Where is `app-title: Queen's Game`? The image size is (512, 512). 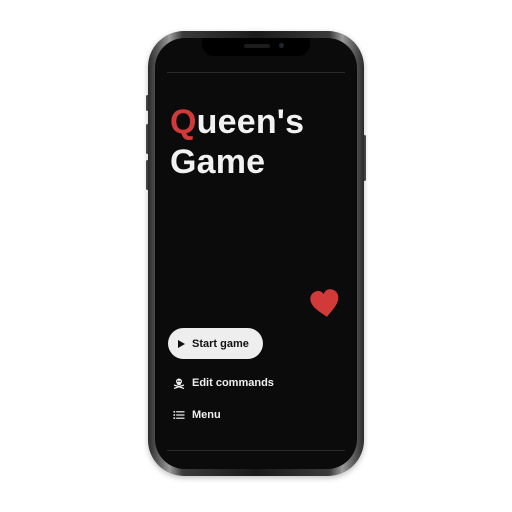
app-title: Queen's Game is located at coordinates (237, 142).